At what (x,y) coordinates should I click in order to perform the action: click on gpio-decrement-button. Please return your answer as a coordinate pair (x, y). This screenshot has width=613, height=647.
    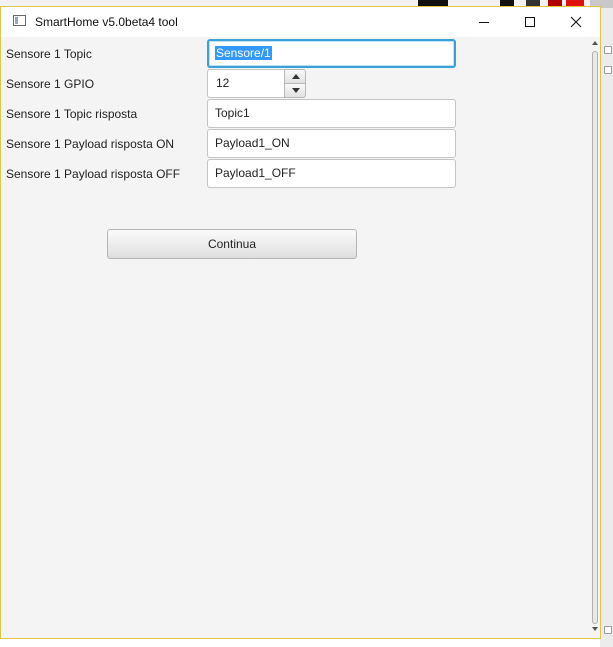
    Looking at the image, I should click on (295, 90).